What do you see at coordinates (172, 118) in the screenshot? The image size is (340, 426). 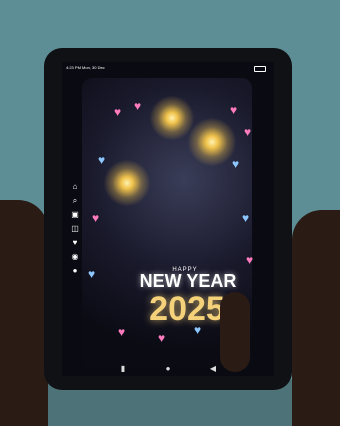 I see `firework-top` at bounding box center [172, 118].